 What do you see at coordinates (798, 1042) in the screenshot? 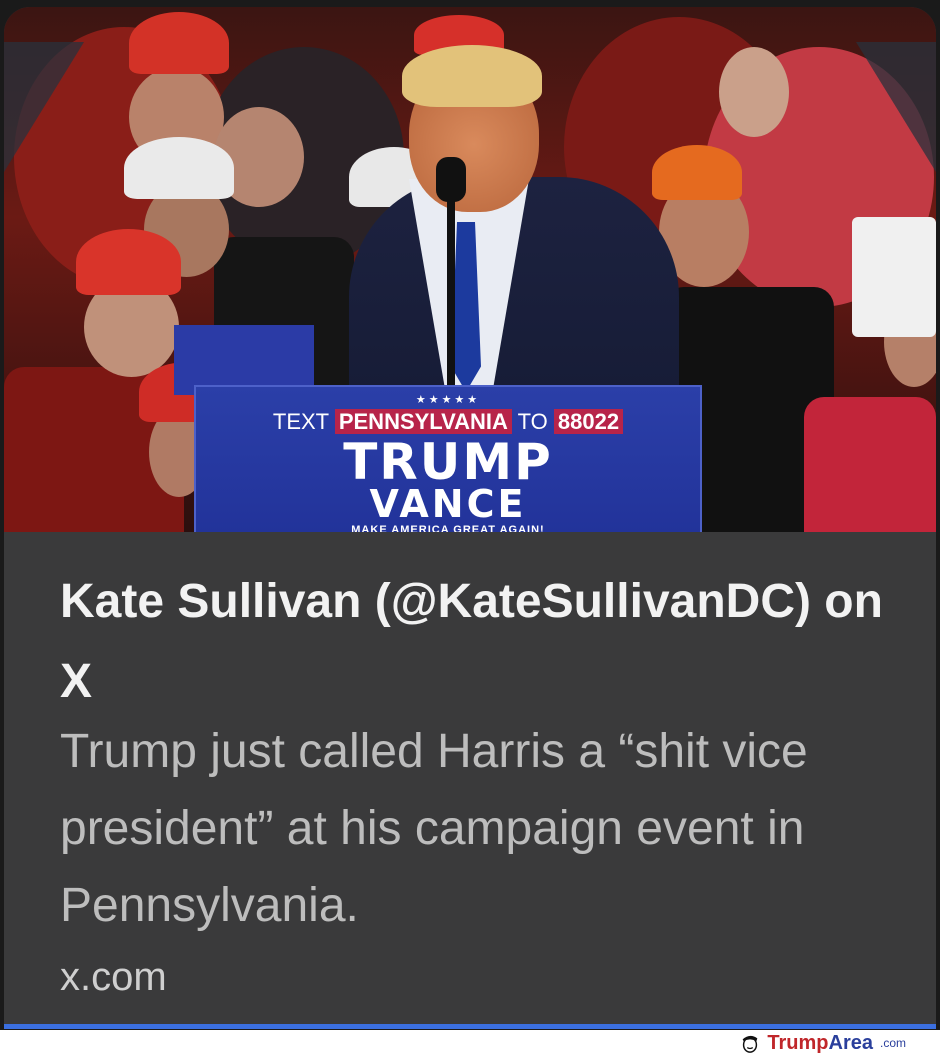
I see `watermark-brand-part: Trump` at bounding box center [798, 1042].